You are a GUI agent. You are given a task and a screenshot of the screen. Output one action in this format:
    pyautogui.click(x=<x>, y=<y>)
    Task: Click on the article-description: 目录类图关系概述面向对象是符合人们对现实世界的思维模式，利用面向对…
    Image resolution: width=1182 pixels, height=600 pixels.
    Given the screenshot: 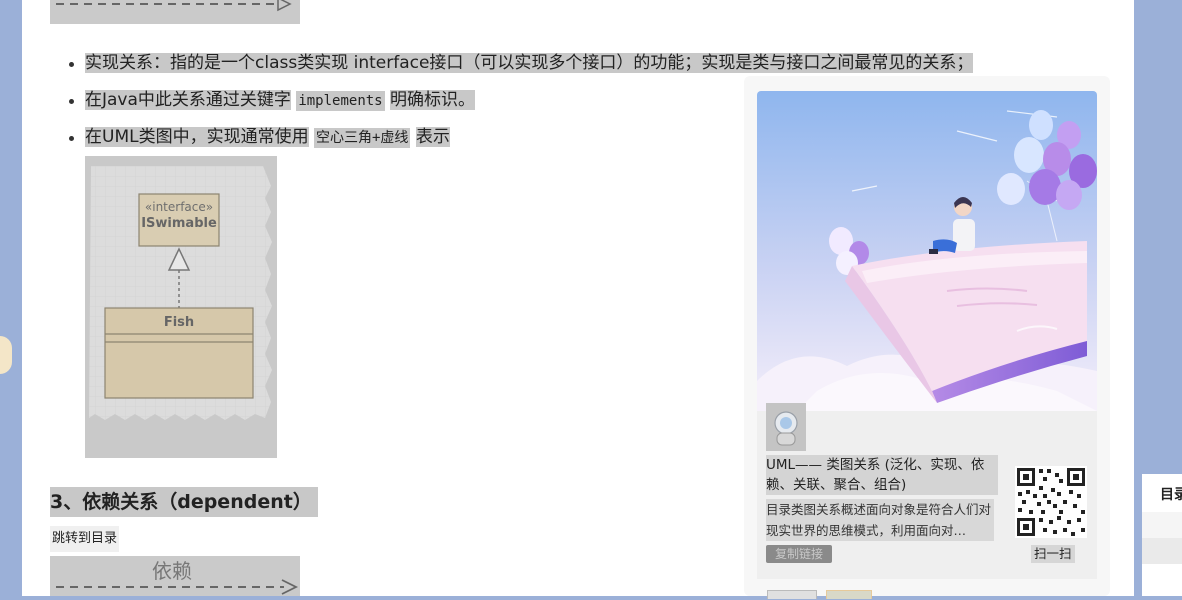 What is the action you would take?
    pyautogui.click(x=880, y=520)
    